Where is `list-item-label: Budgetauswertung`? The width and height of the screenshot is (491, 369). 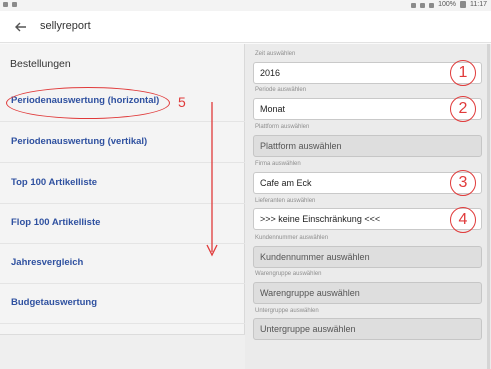
list-item-label: Budgetauswertung is located at coordinates (54, 302).